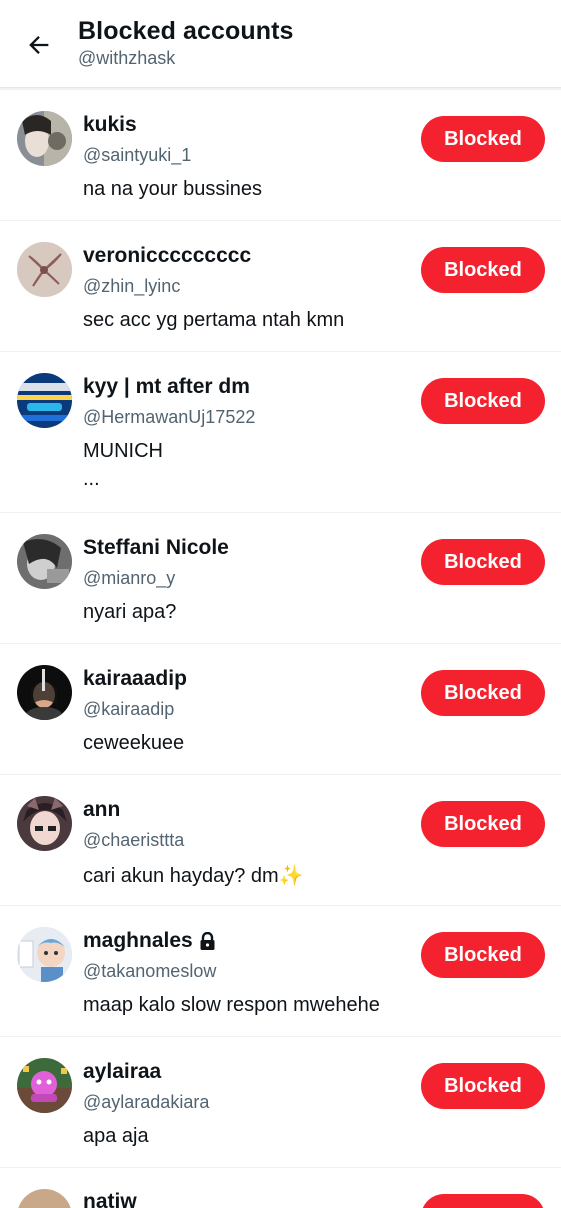 The height and width of the screenshot is (1208, 561). Describe the element at coordinates (129, 709) in the screenshot. I see `account-handle: @kairaadip` at that location.